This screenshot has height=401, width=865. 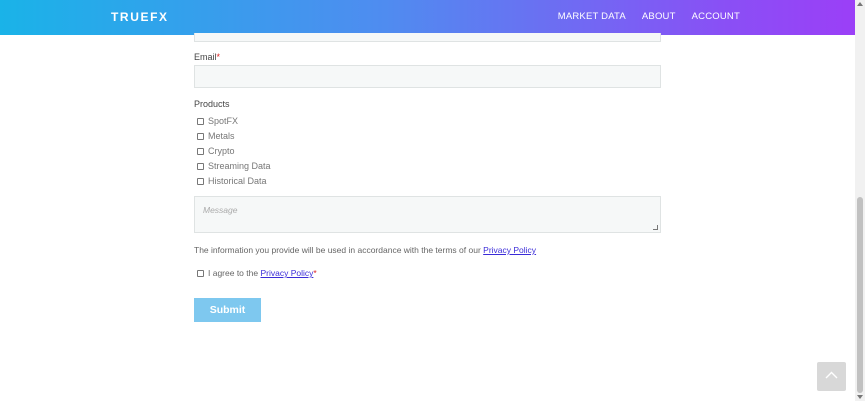 What do you see at coordinates (427, 37) in the screenshot?
I see `previous-field-input` at bounding box center [427, 37].